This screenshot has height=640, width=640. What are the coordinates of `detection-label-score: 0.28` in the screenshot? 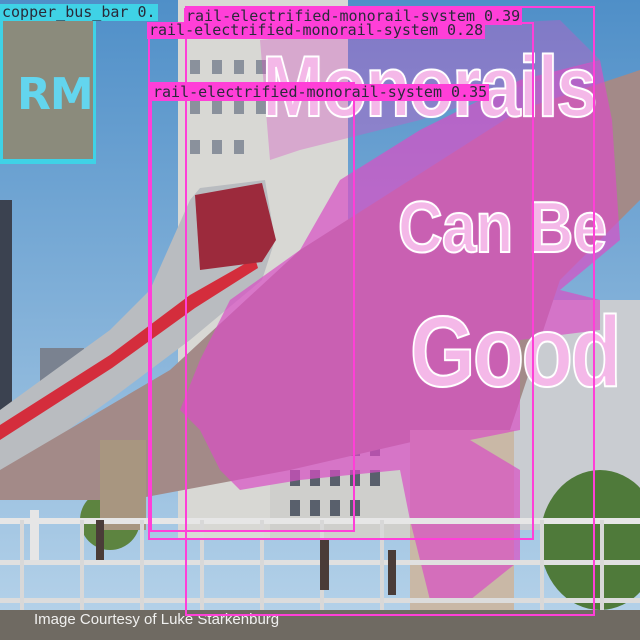 It's located at (465, 30).